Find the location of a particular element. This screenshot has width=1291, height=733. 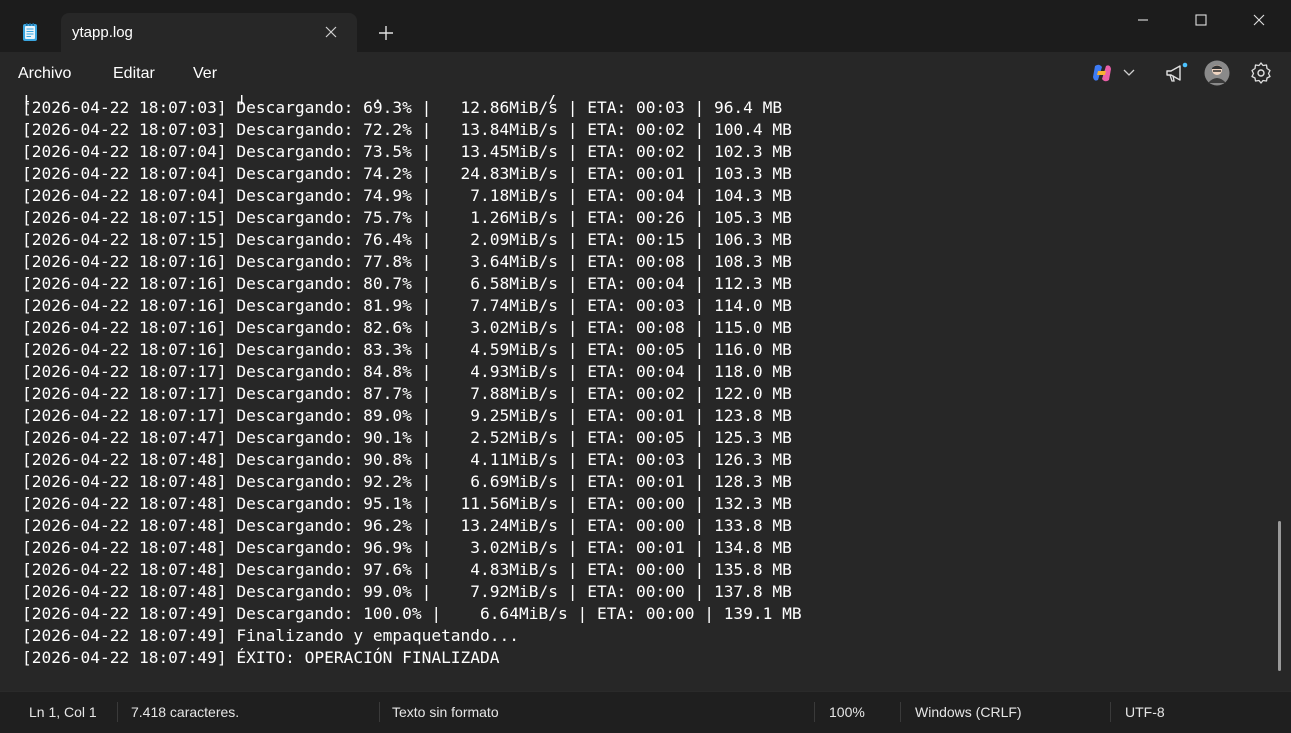

menu-bar: Archivo Editar Ver is located at coordinates (645, 73).